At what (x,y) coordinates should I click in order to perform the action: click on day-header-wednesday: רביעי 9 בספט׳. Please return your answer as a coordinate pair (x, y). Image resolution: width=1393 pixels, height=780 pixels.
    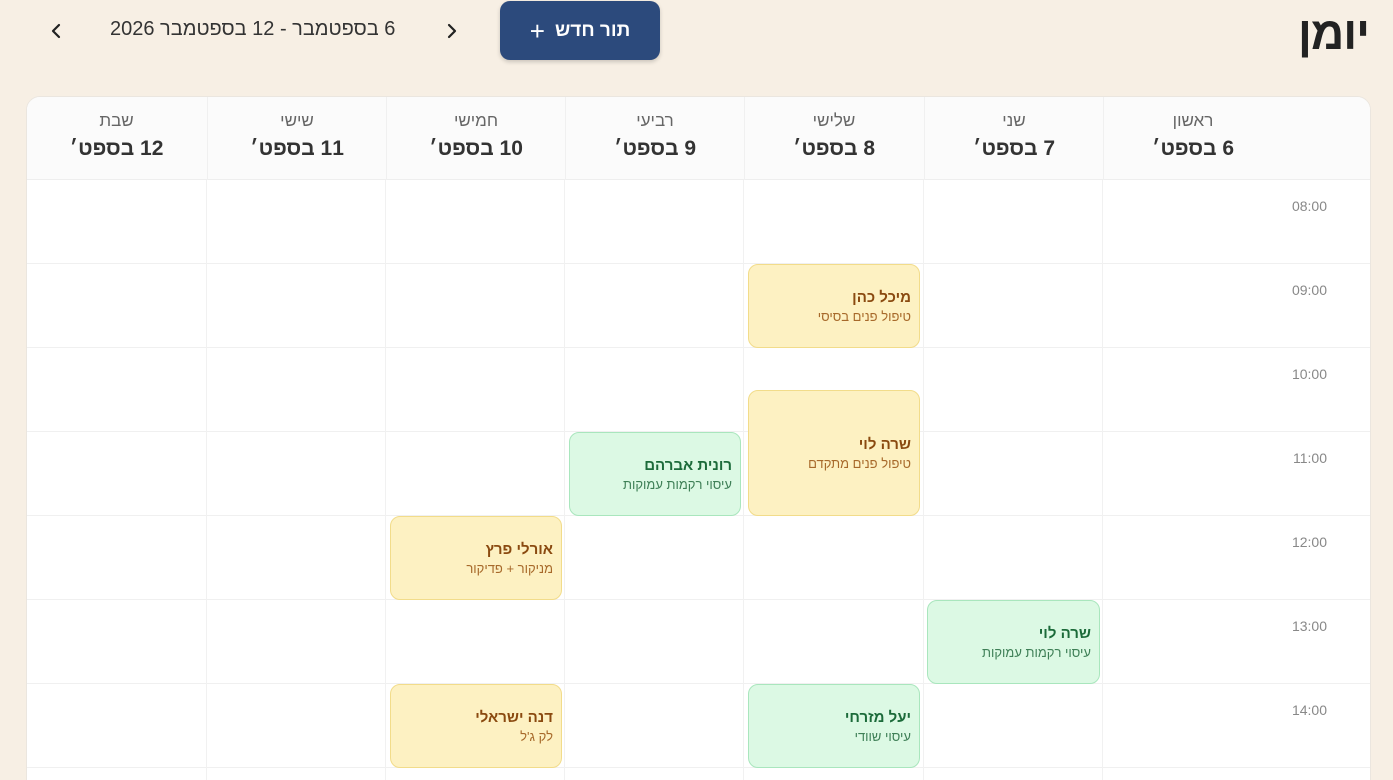
    Looking at the image, I should click on (654, 138).